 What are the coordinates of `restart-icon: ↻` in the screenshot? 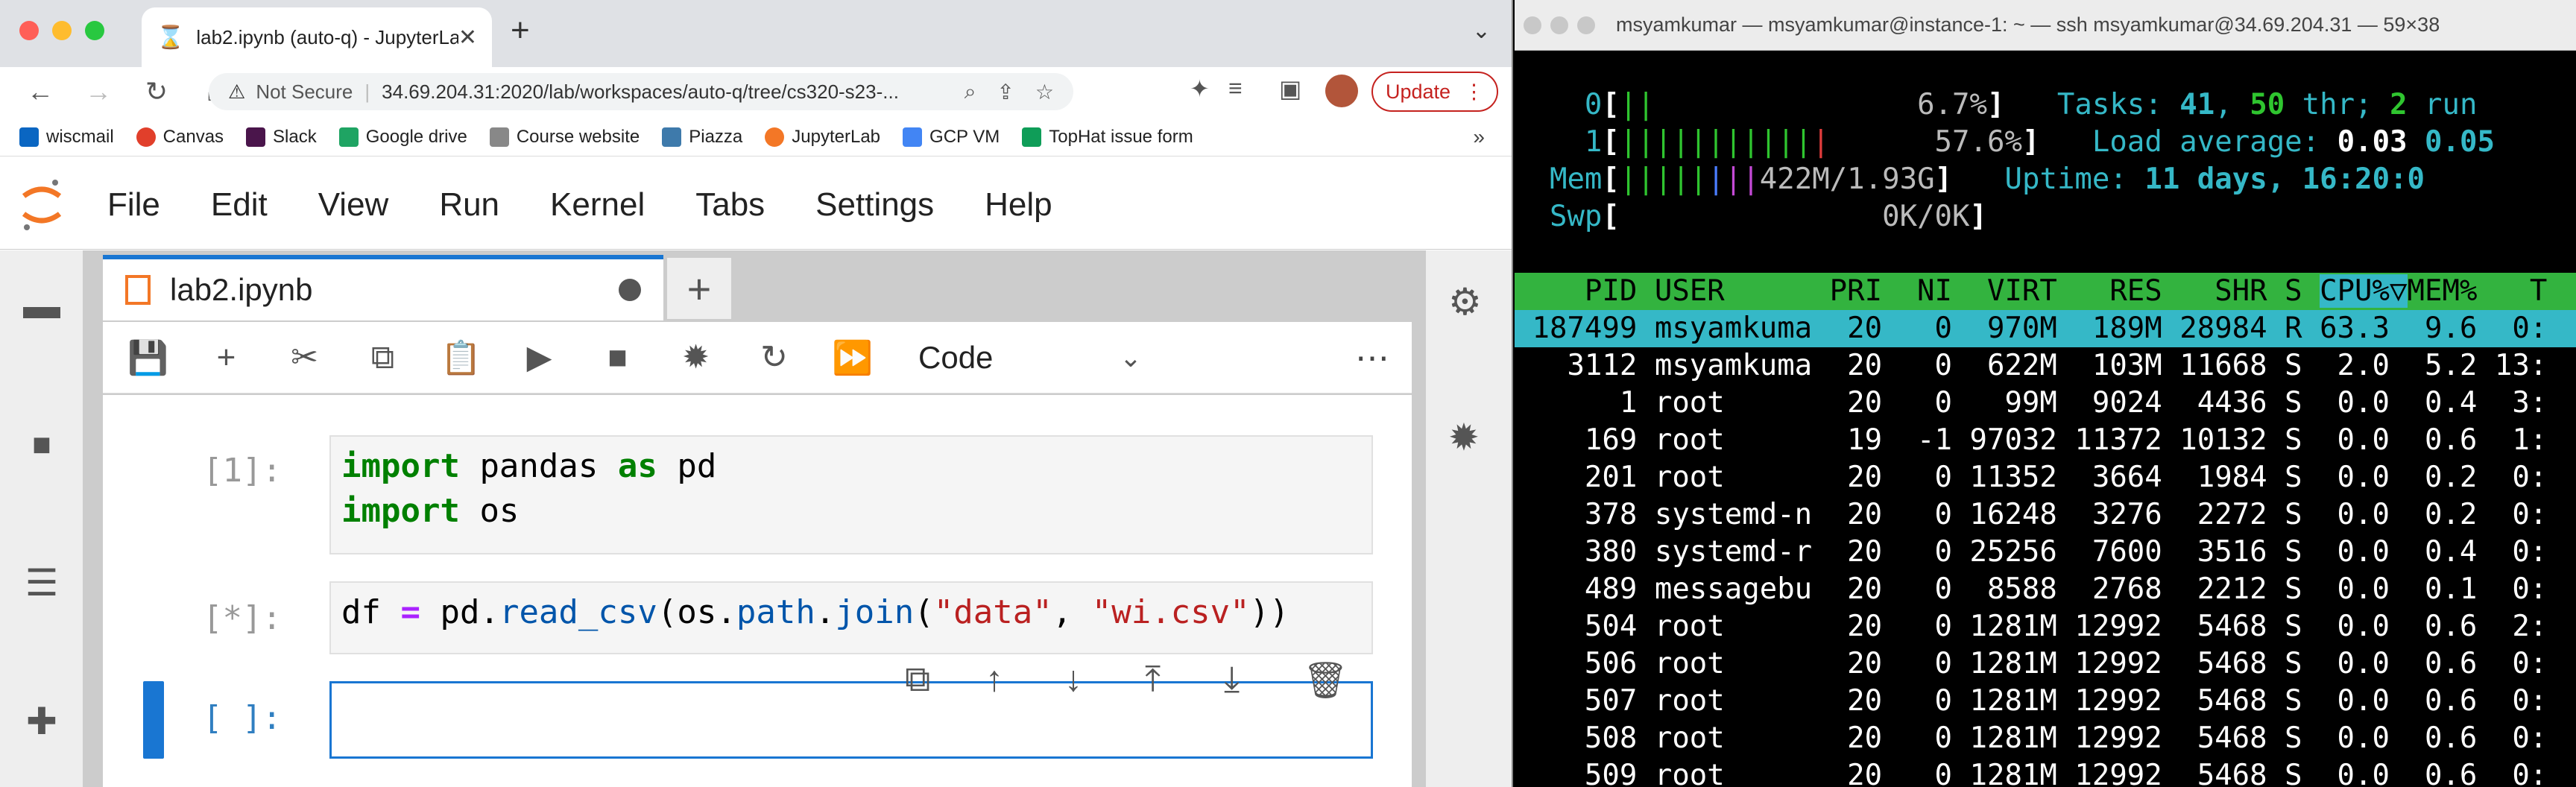 It's located at (774, 357).